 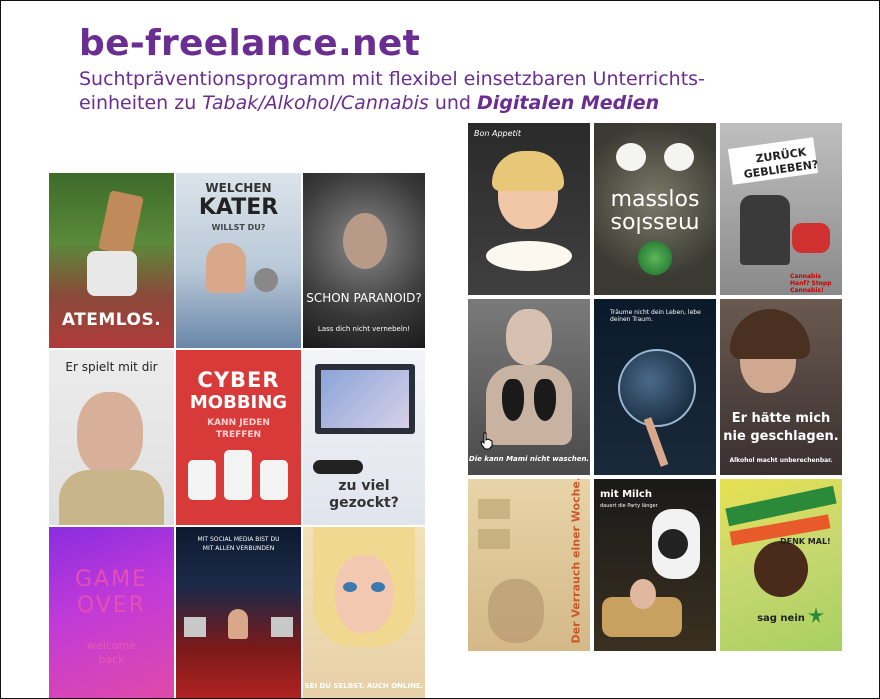 What do you see at coordinates (364, 437) in the screenshot?
I see `poster-gezockt: zu viel gezockt?` at bounding box center [364, 437].